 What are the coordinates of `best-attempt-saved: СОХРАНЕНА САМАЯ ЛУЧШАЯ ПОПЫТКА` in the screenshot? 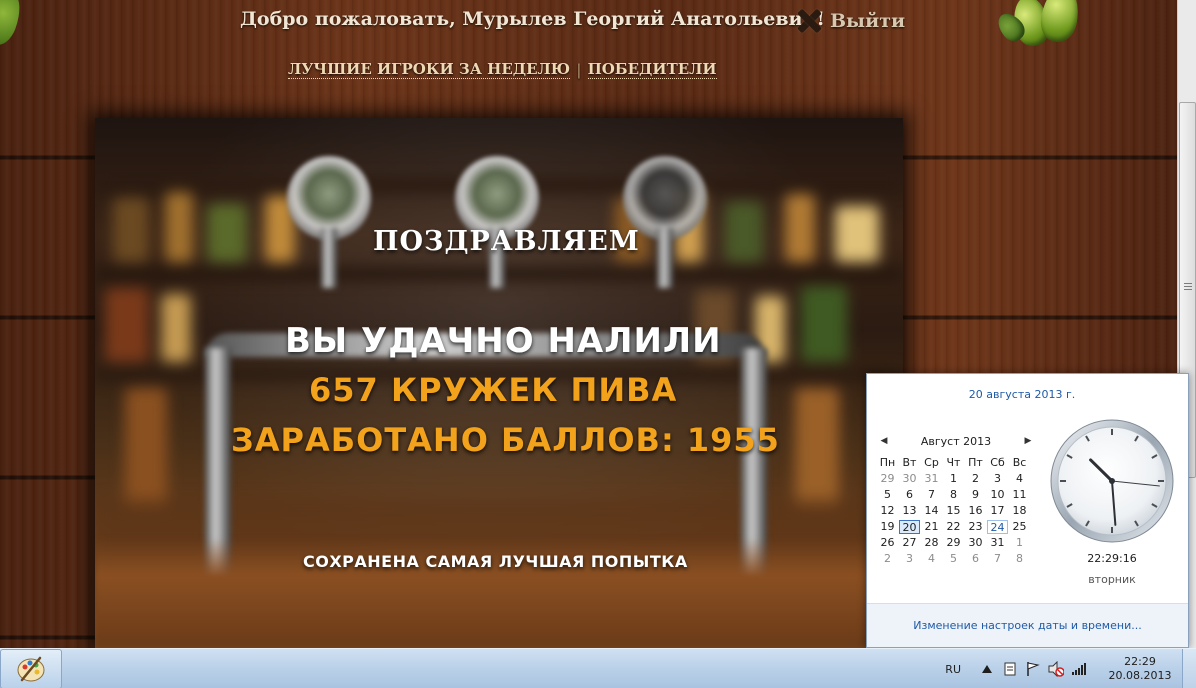 It's located at (495, 561).